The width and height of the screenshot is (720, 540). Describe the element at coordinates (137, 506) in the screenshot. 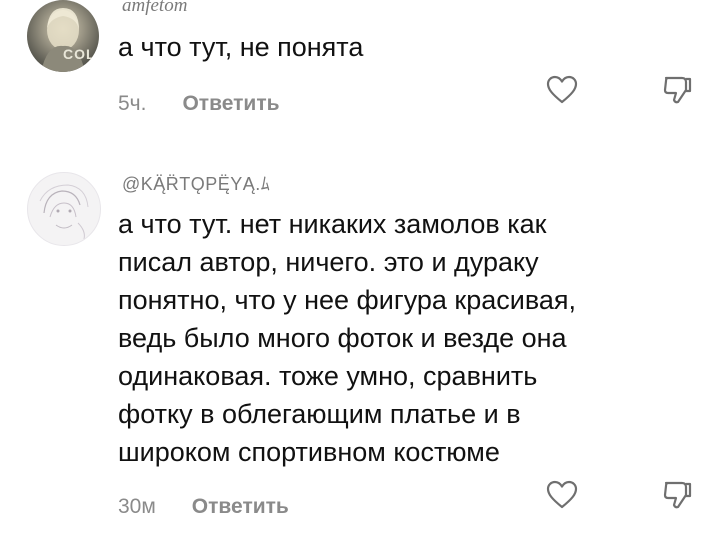

I see `timestamp: 30м` at that location.